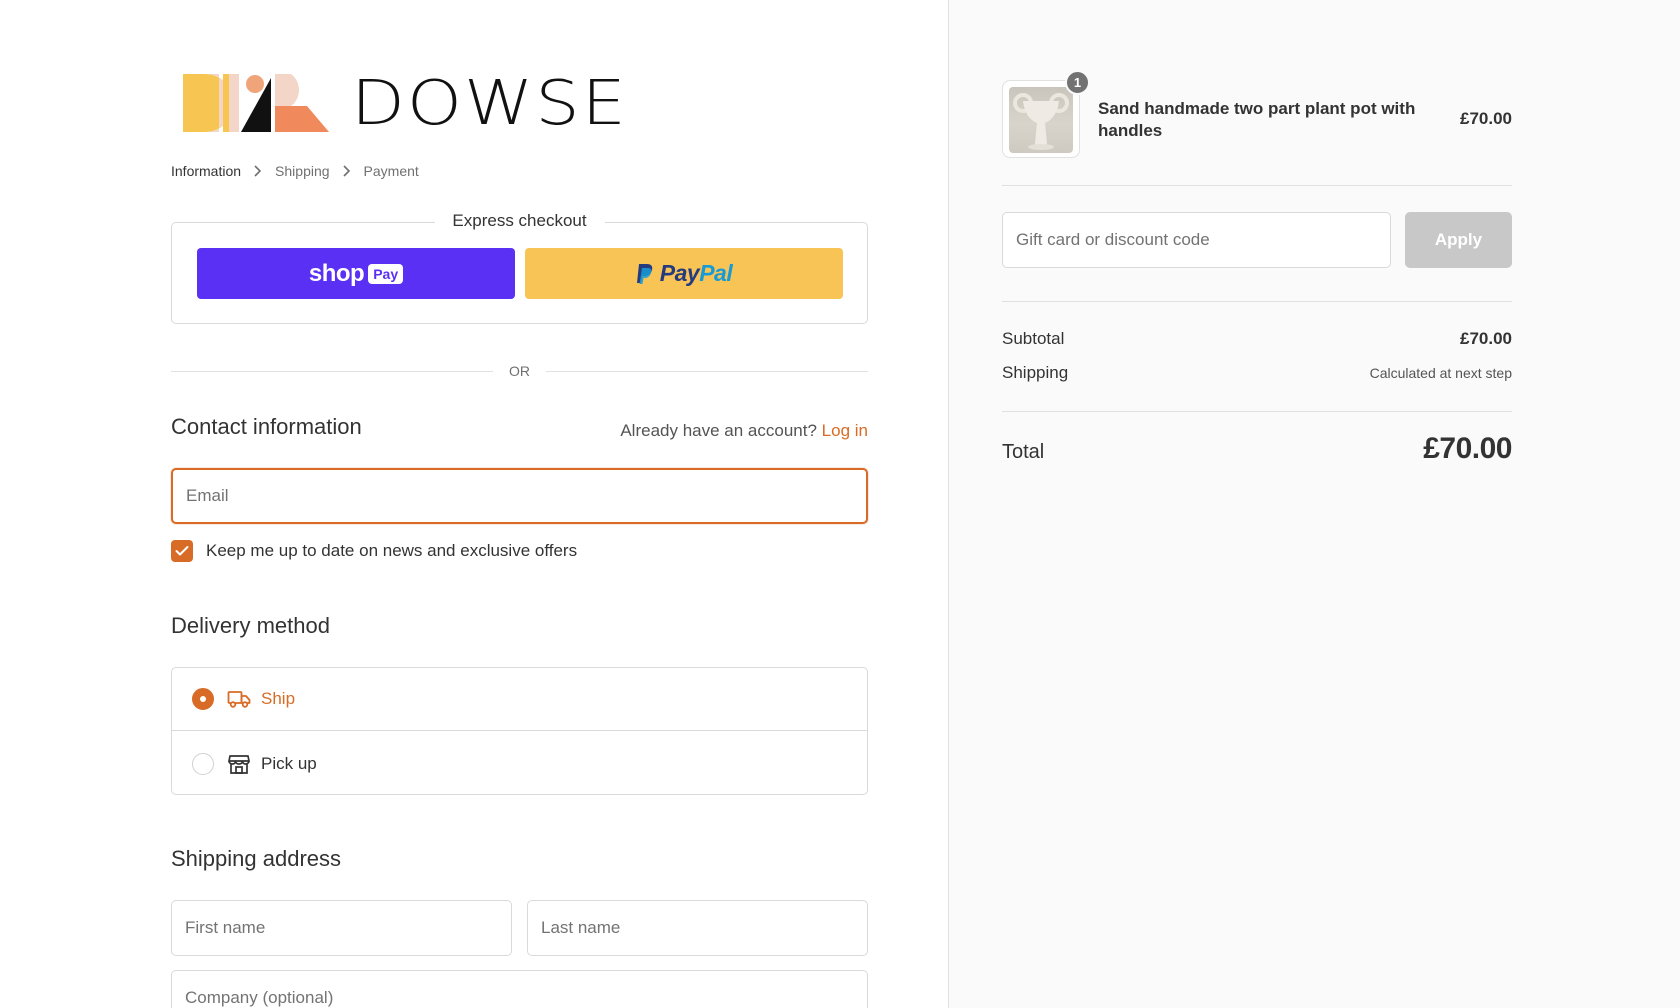 The height and width of the screenshot is (1008, 1680). I want to click on truck-icon, so click(239, 699).